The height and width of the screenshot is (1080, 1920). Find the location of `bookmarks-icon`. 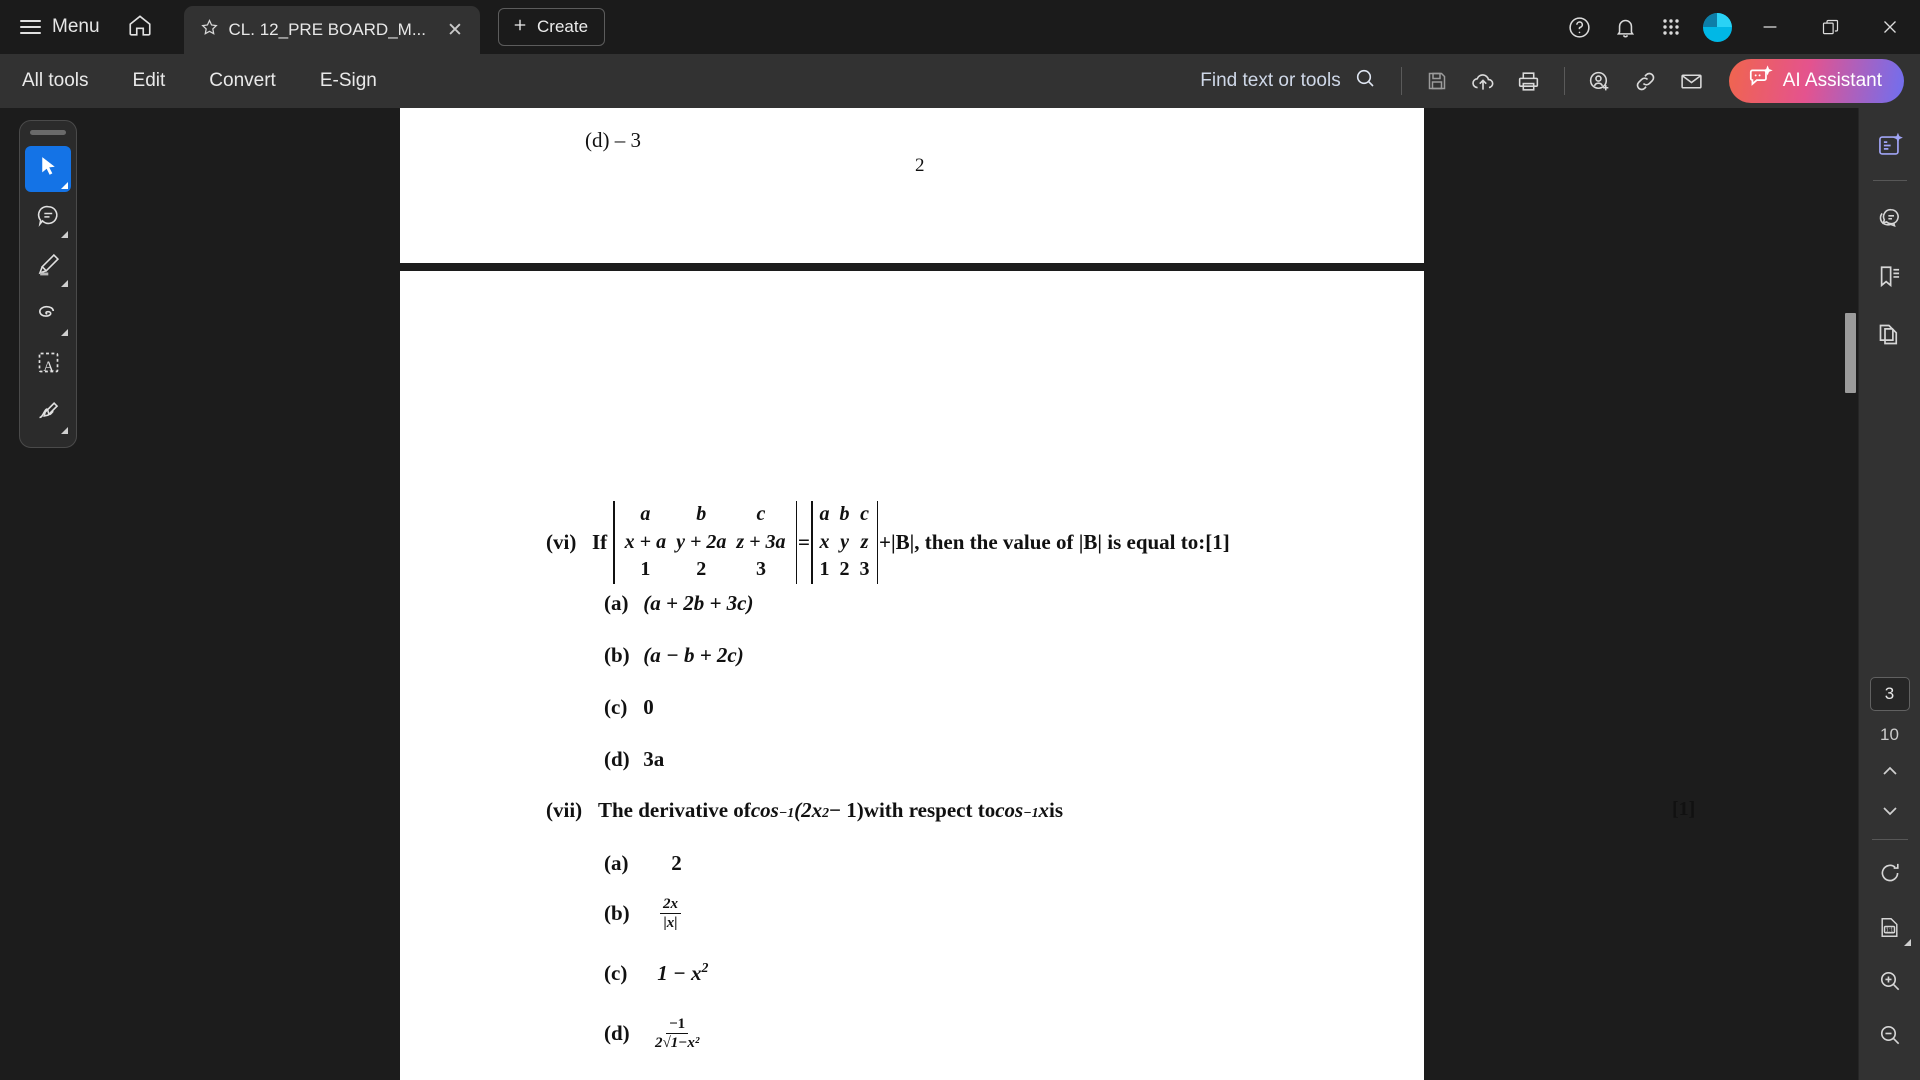

bookmarks-icon is located at coordinates (1890, 276).